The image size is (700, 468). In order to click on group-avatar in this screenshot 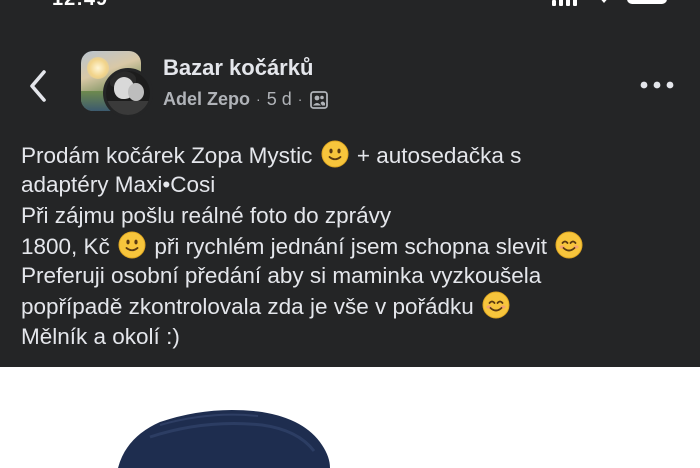, I will do `click(117, 84)`.